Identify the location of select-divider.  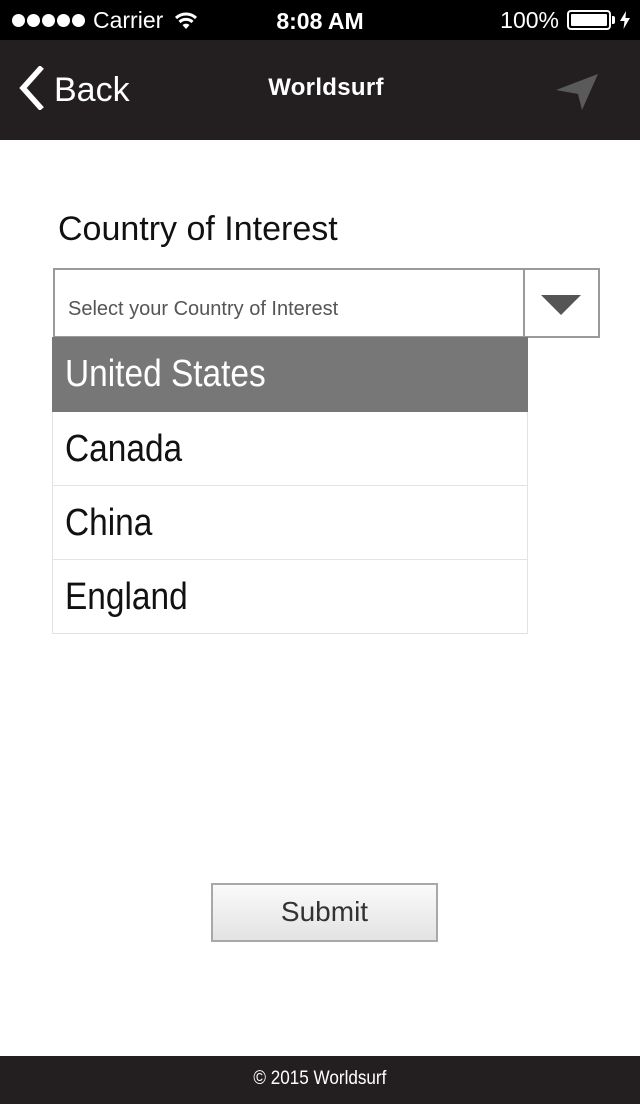
(524, 303).